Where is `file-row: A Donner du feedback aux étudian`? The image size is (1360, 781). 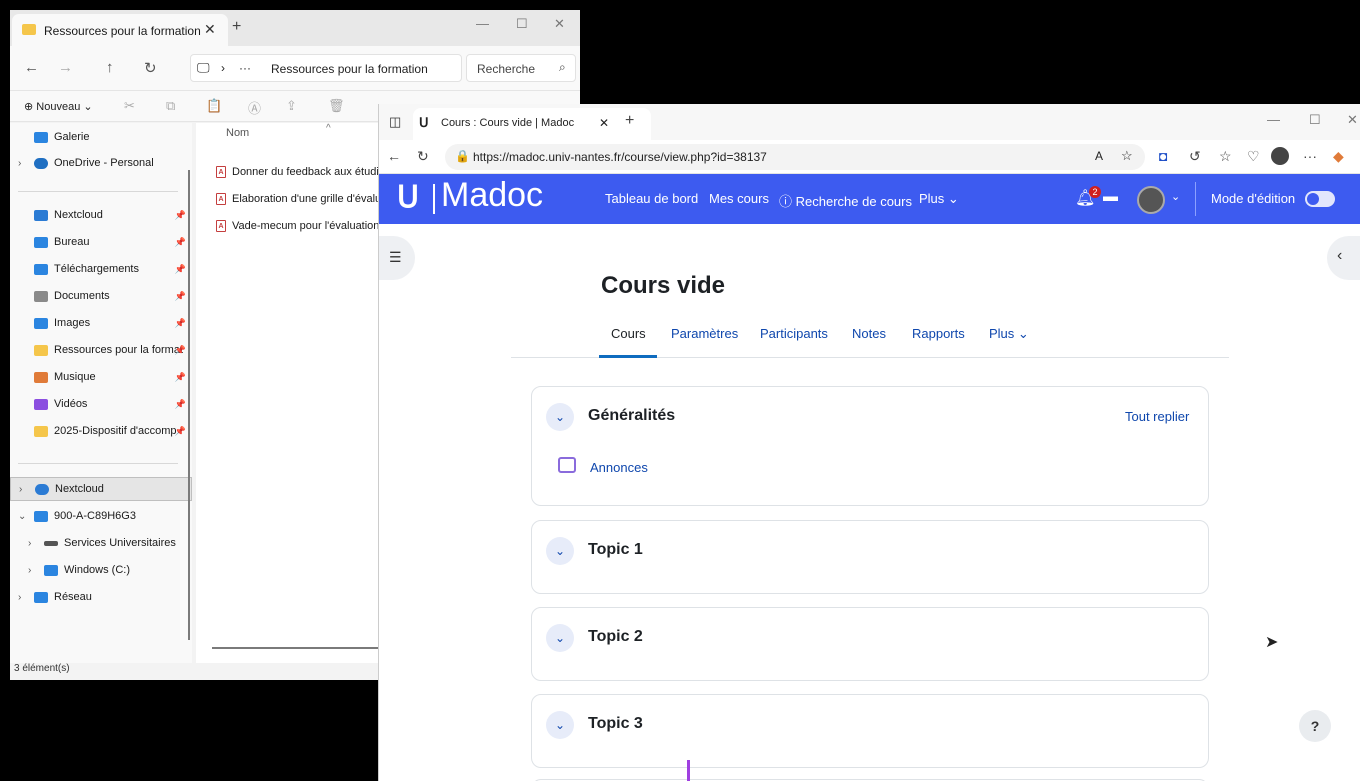
file-row: A Donner du feedback aux étudian is located at coordinates (303, 172).